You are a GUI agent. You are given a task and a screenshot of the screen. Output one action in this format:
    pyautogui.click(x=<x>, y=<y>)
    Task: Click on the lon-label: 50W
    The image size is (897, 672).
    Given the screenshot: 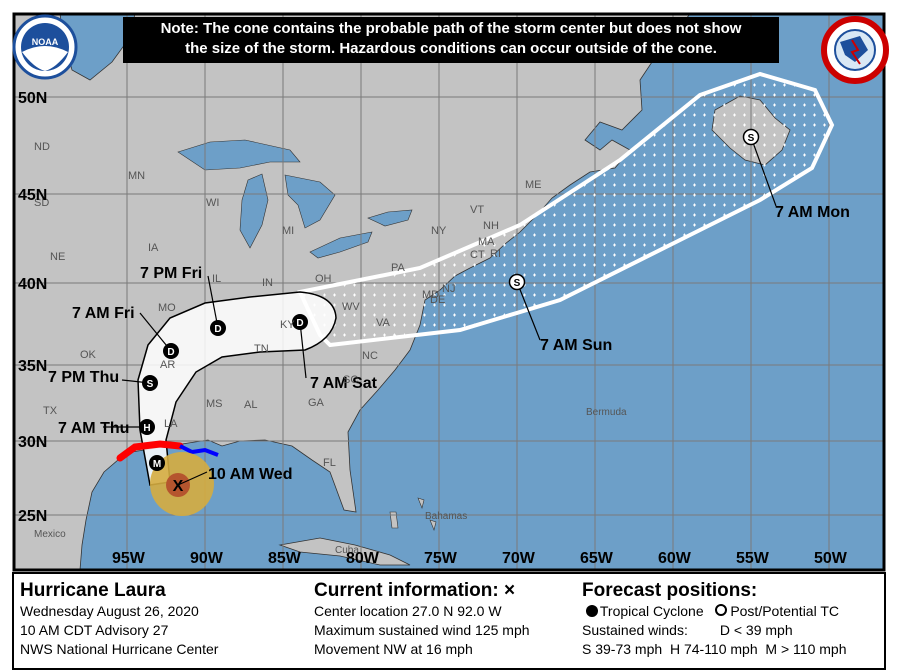 What is the action you would take?
    pyautogui.click(x=831, y=558)
    